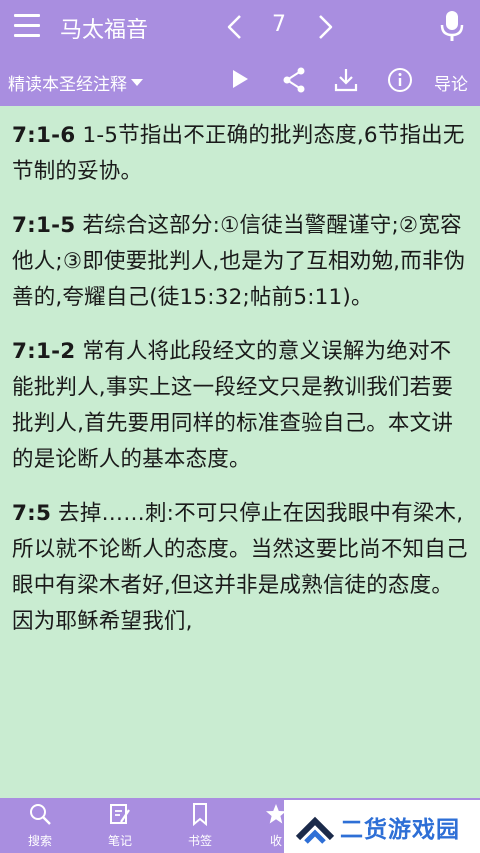 Image resolution: width=480 pixels, height=853 pixels. What do you see at coordinates (40, 814) in the screenshot?
I see `search-icon` at bounding box center [40, 814].